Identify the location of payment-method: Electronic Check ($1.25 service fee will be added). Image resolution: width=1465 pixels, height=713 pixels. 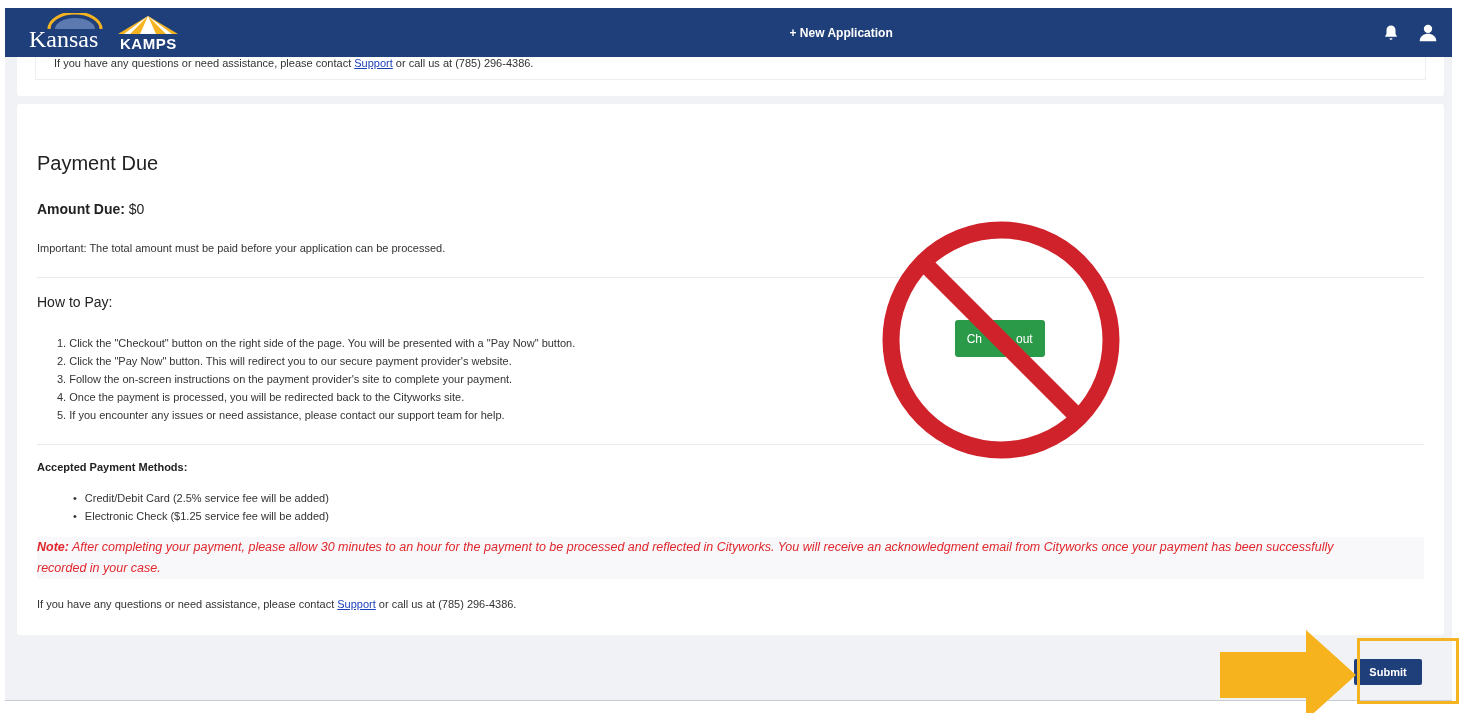
(206, 516).